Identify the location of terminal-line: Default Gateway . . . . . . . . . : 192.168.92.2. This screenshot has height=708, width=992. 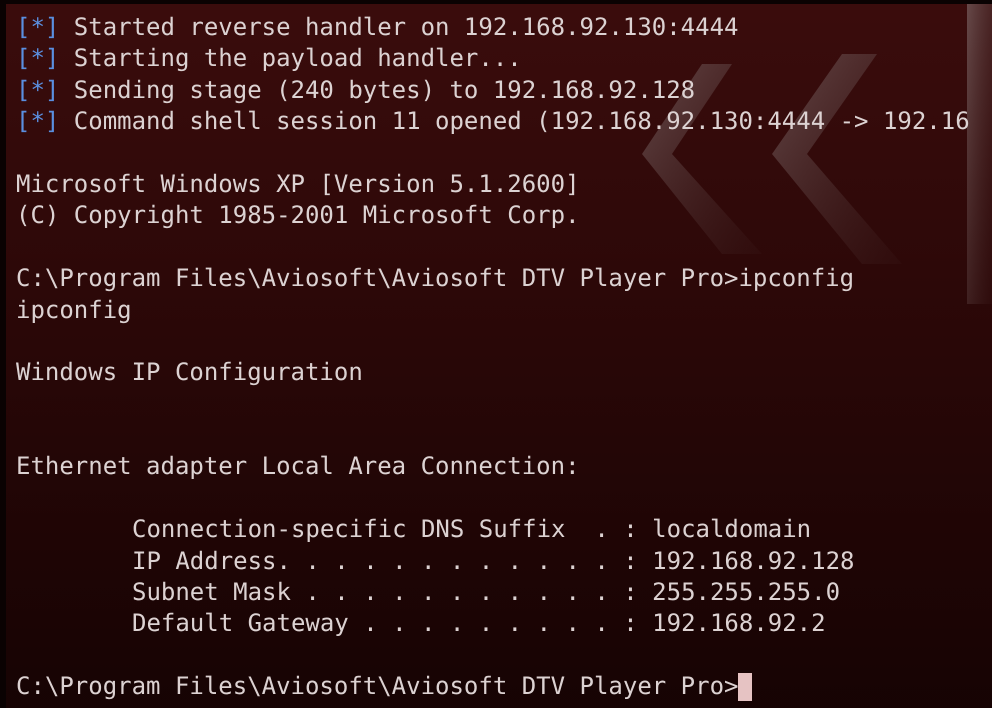
(479, 624).